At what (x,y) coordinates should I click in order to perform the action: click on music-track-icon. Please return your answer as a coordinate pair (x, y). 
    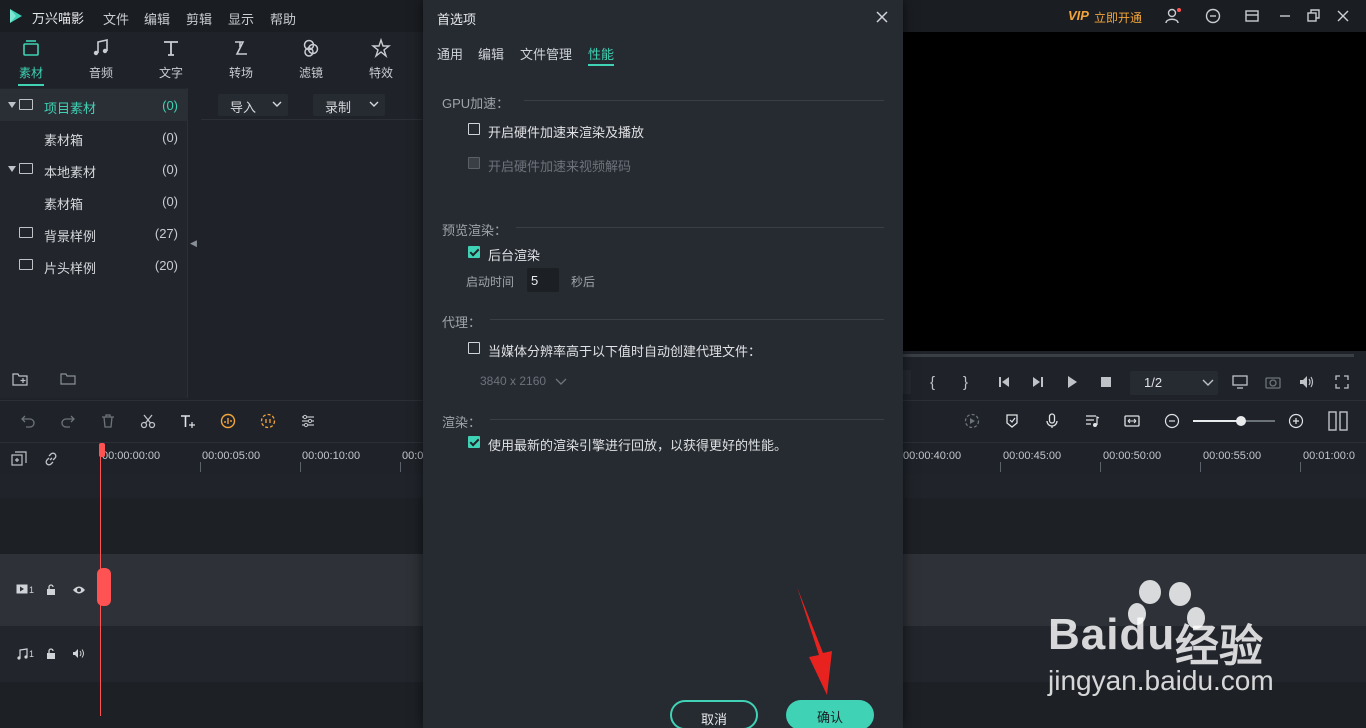
    Looking at the image, I should click on (23, 654).